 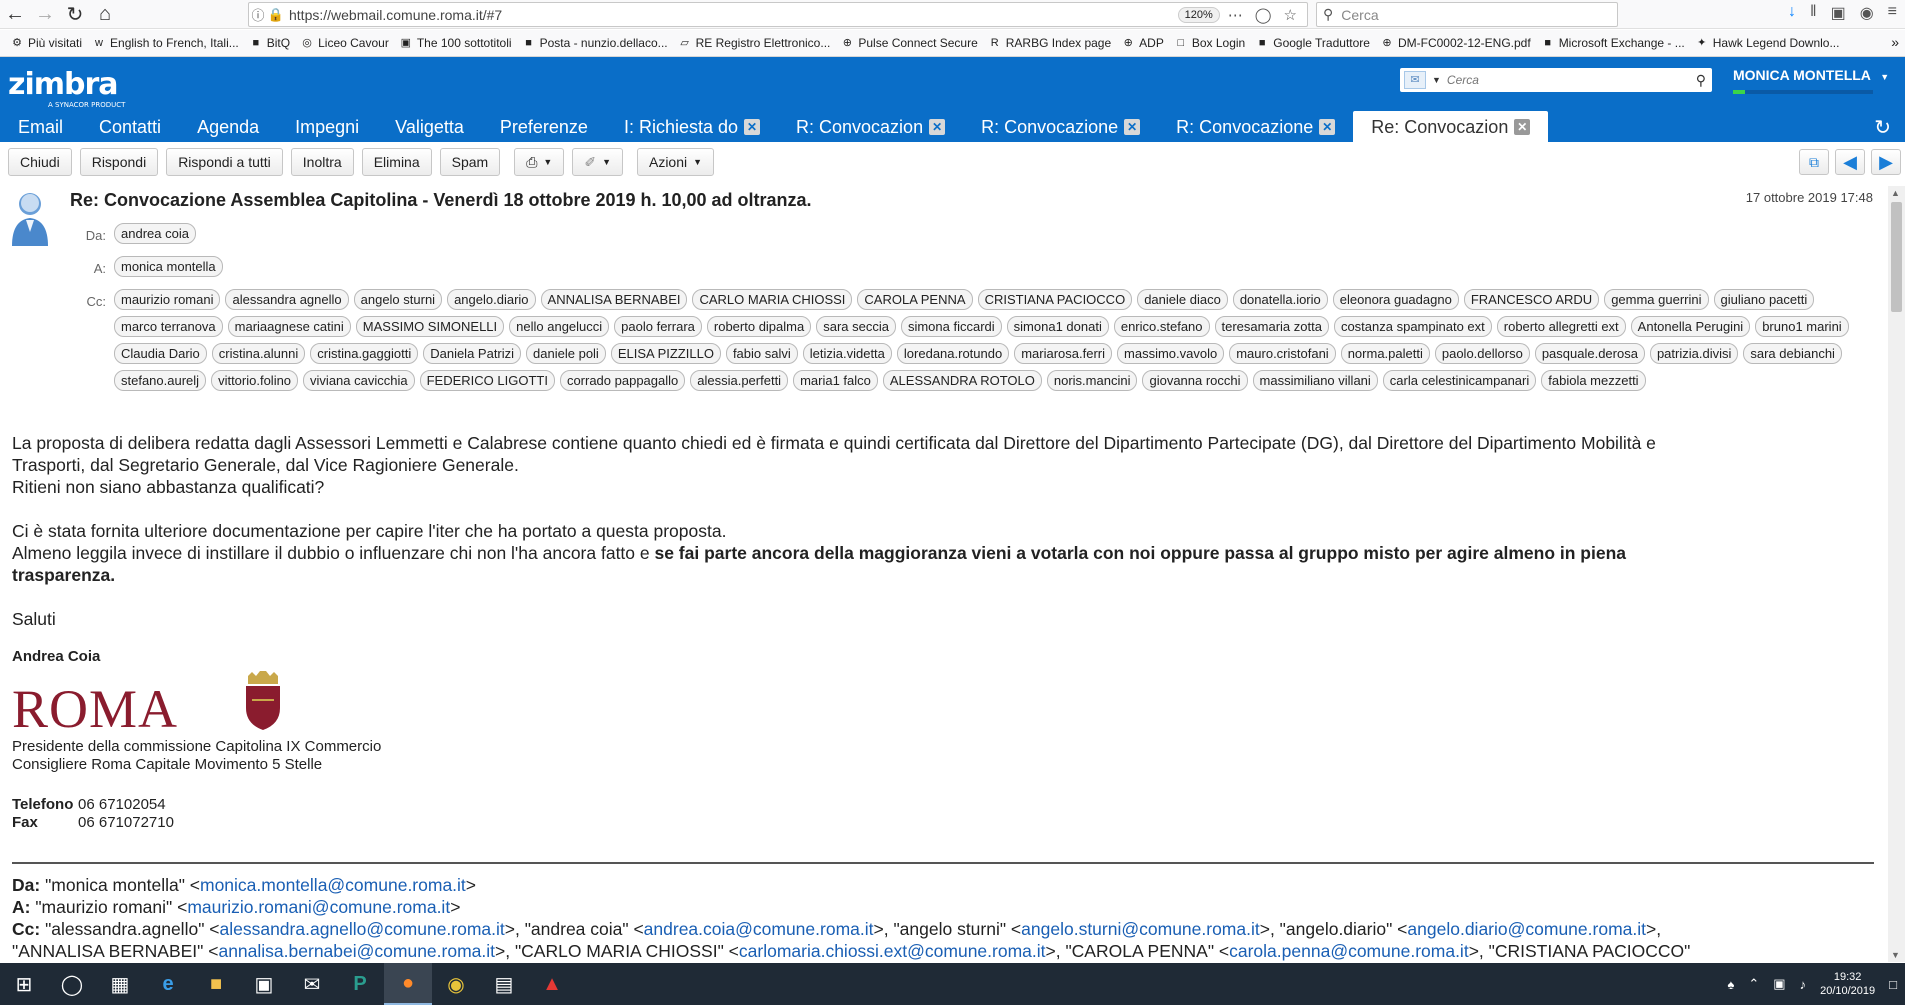 What do you see at coordinates (1235, 15) in the screenshot?
I see `page-actions-icon: ⋯` at bounding box center [1235, 15].